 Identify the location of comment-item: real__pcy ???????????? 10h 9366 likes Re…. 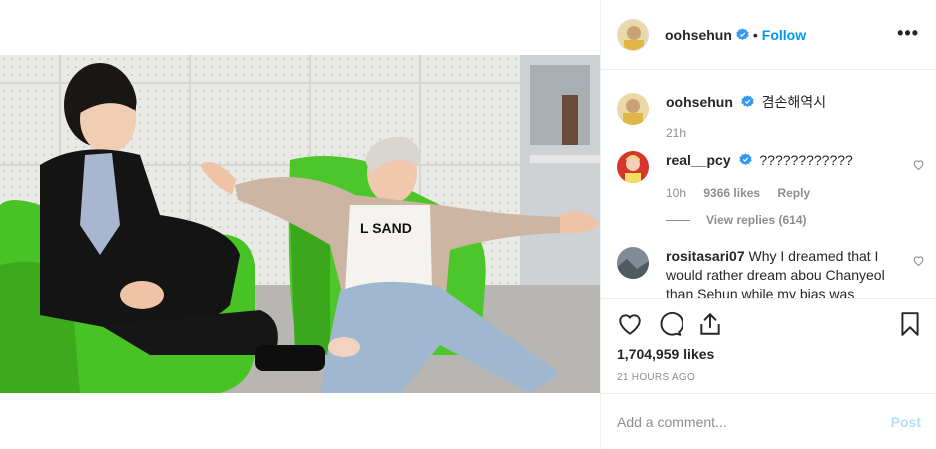
(770, 191).